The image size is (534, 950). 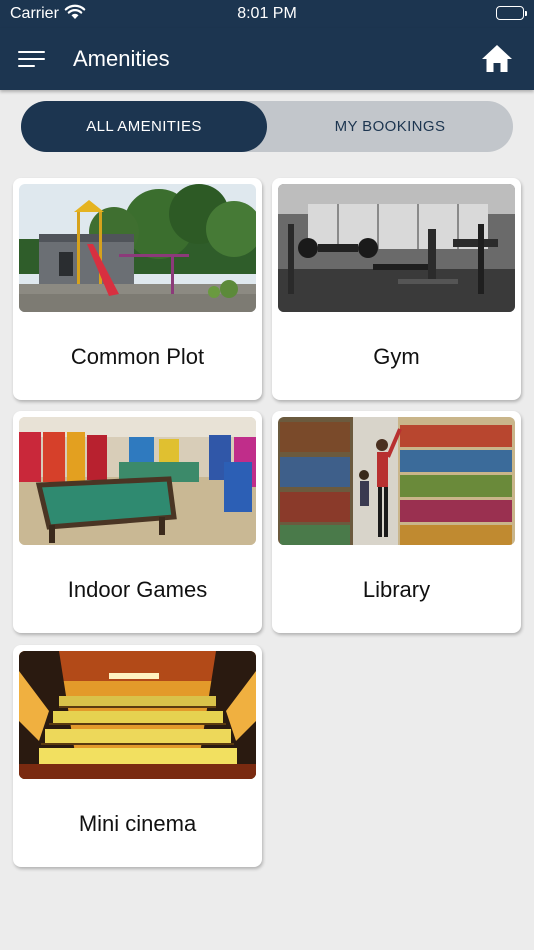 I want to click on home-icon, so click(x=497, y=59).